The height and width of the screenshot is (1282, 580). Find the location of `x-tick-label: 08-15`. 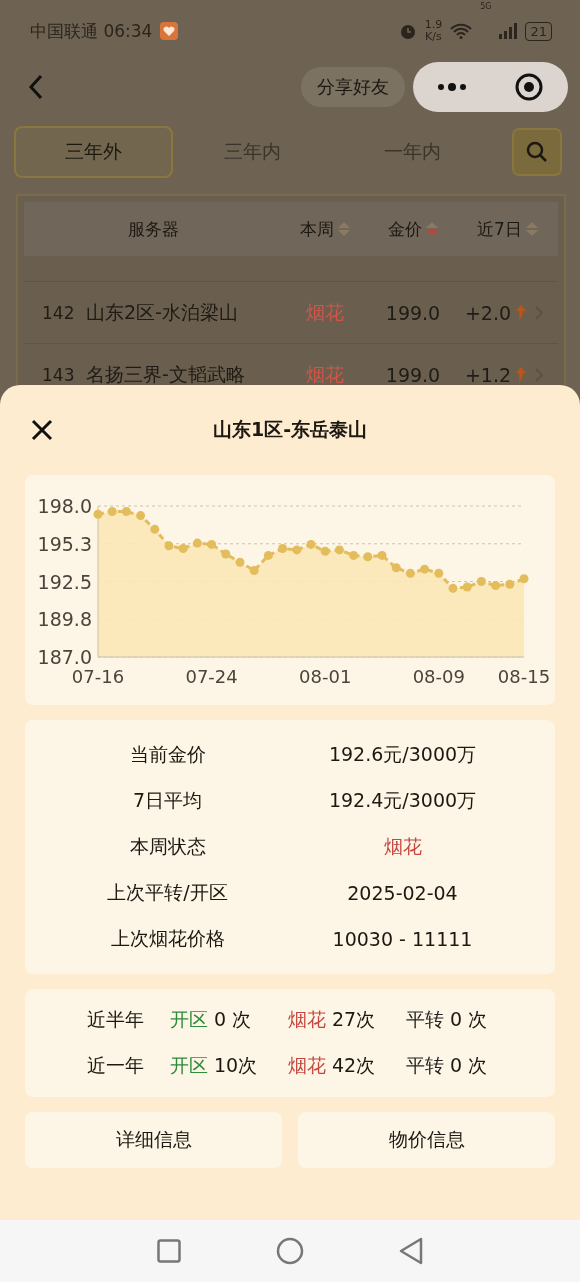

x-tick-label: 08-15 is located at coordinates (524, 676).